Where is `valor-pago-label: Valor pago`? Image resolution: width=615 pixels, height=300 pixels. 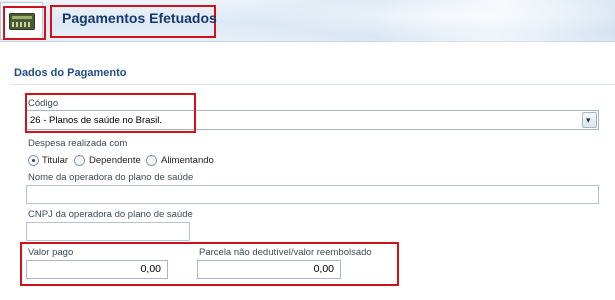 valor-pago-label: Valor pago is located at coordinates (51, 252).